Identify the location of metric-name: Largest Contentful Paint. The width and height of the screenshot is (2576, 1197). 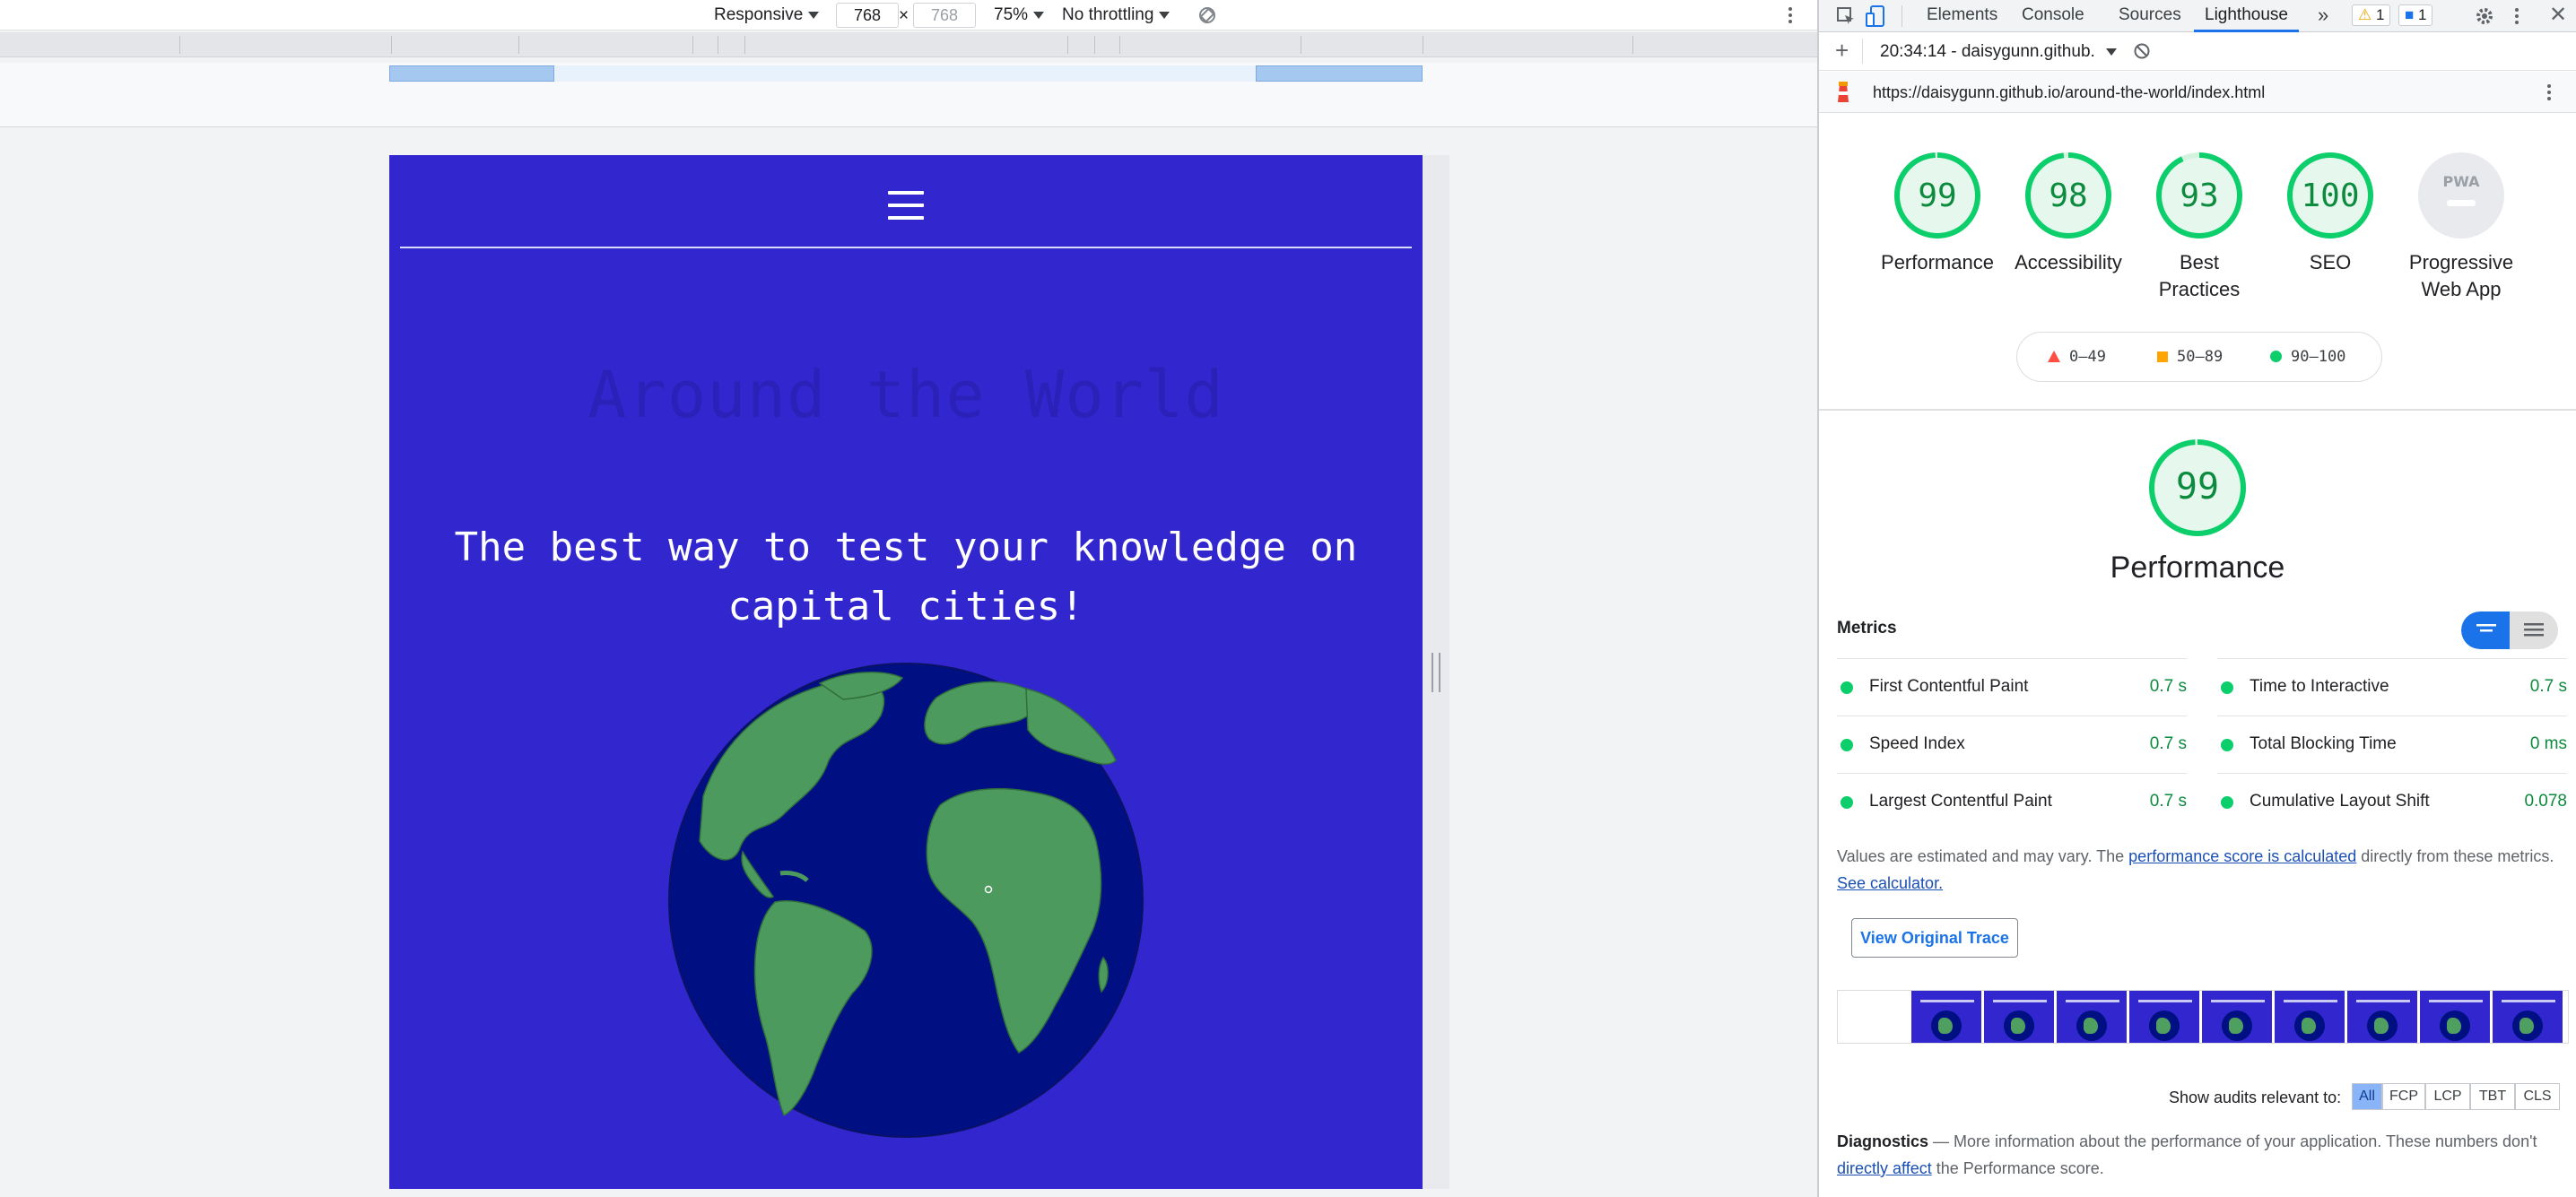
(1960, 801).